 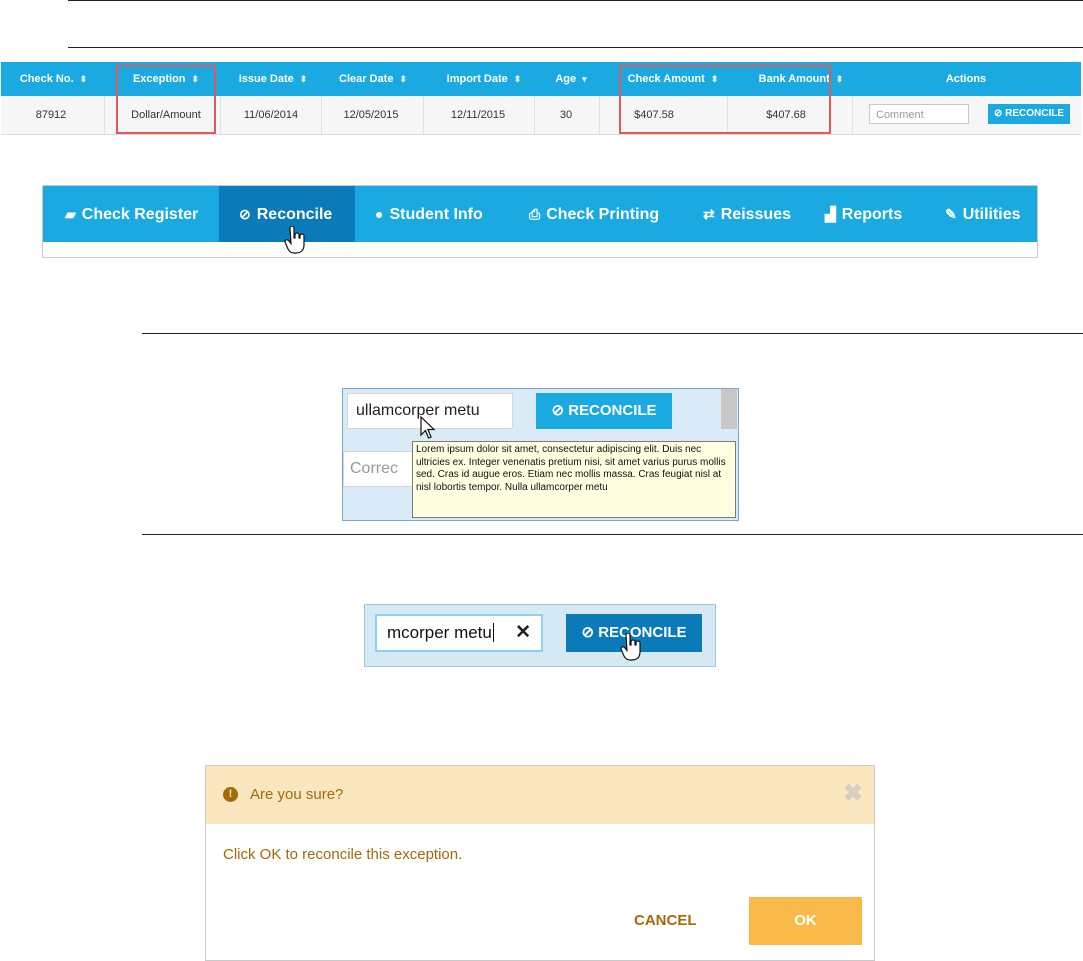 What do you see at coordinates (287, 214) in the screenshot?
I see `nav-item-reconcile: ⊘ Reconcile` at bounding box center [287, 214].